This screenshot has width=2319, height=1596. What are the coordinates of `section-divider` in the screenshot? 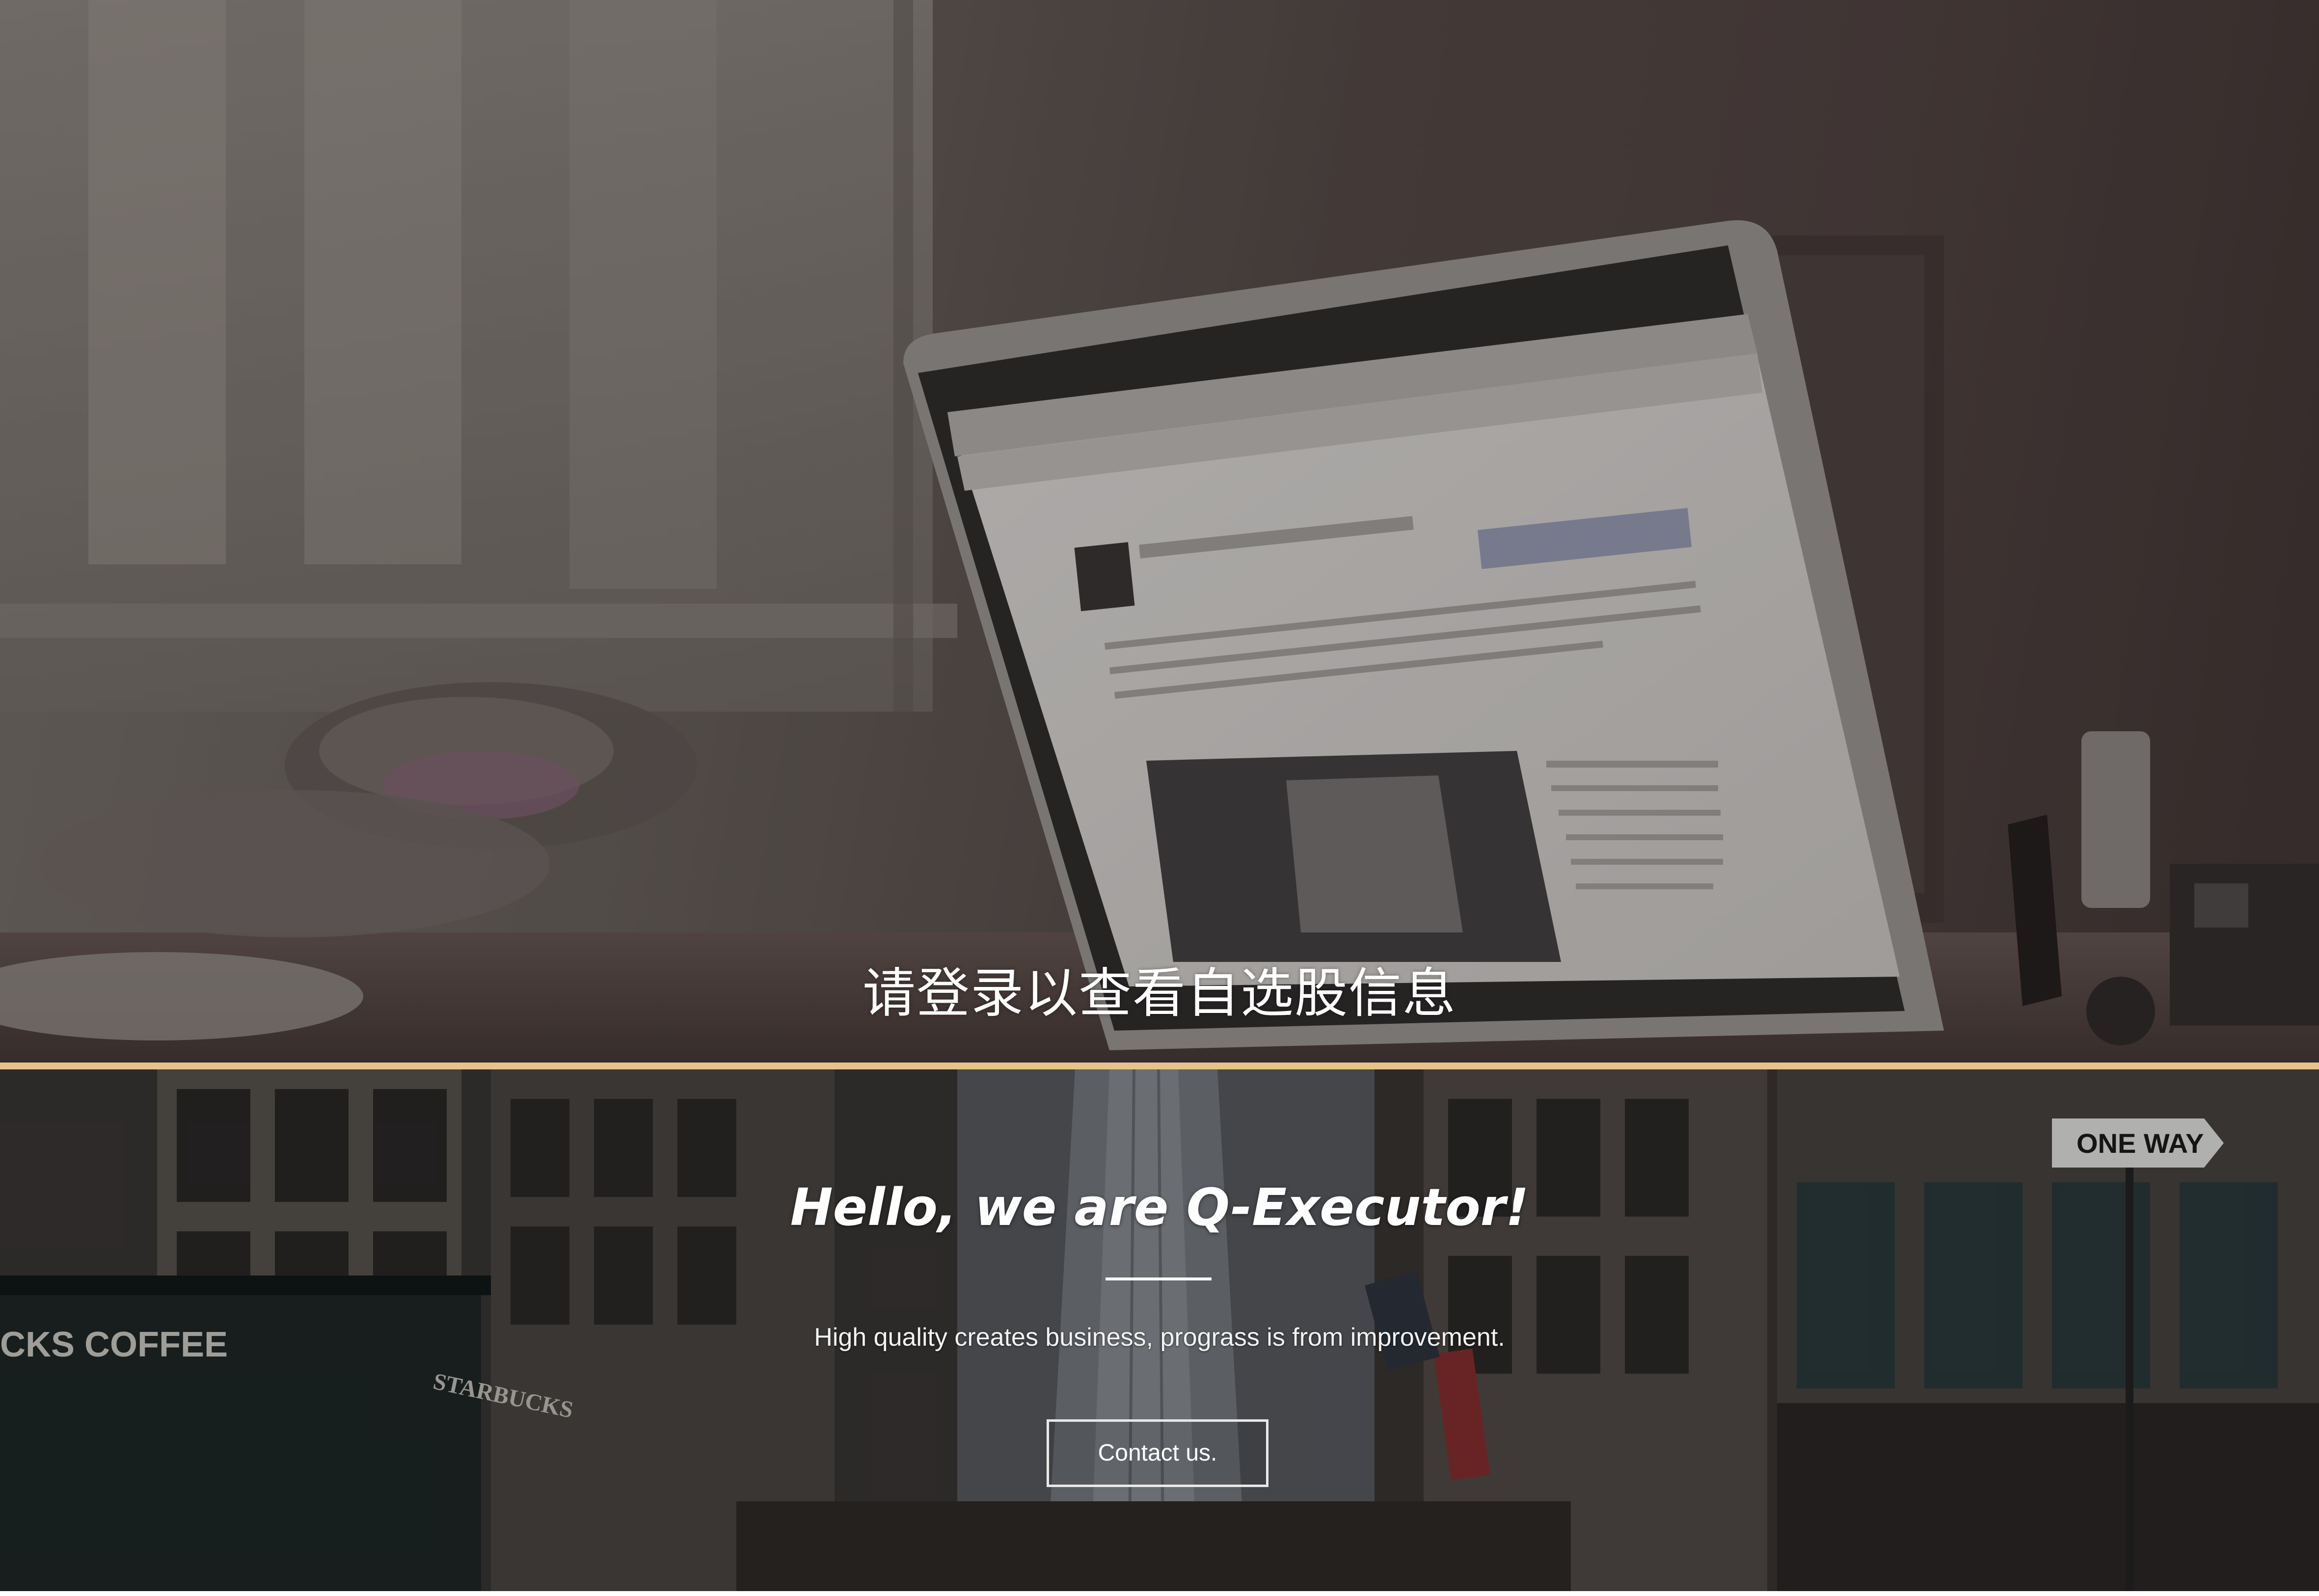 It's located at (1160, 1066).